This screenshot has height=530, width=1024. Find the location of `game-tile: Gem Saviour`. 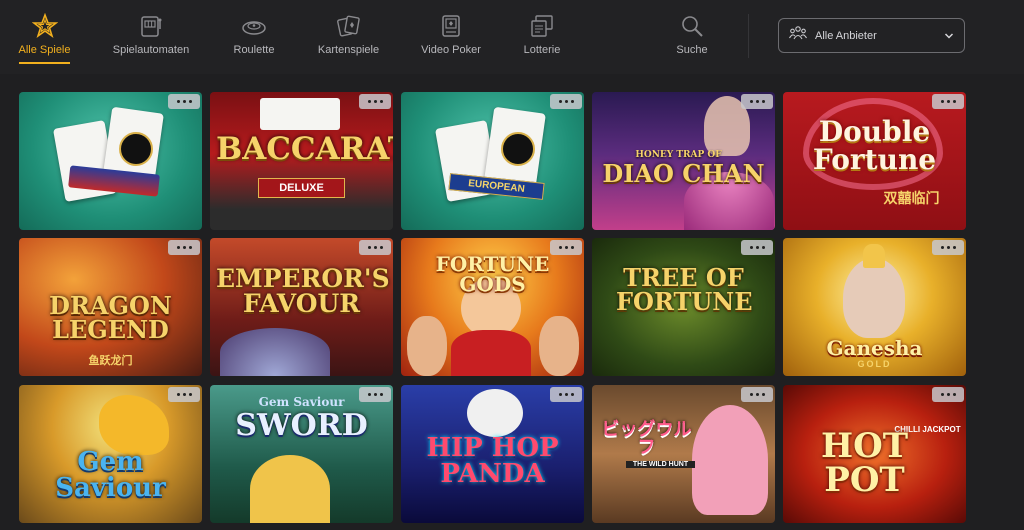

game-tile: Gem Saviour is located at coordinates (110, 454).